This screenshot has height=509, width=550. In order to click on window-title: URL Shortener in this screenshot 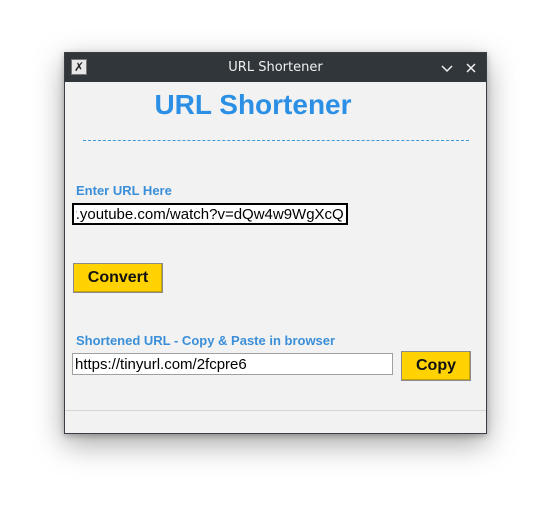, I will do `click(275, 67)`.